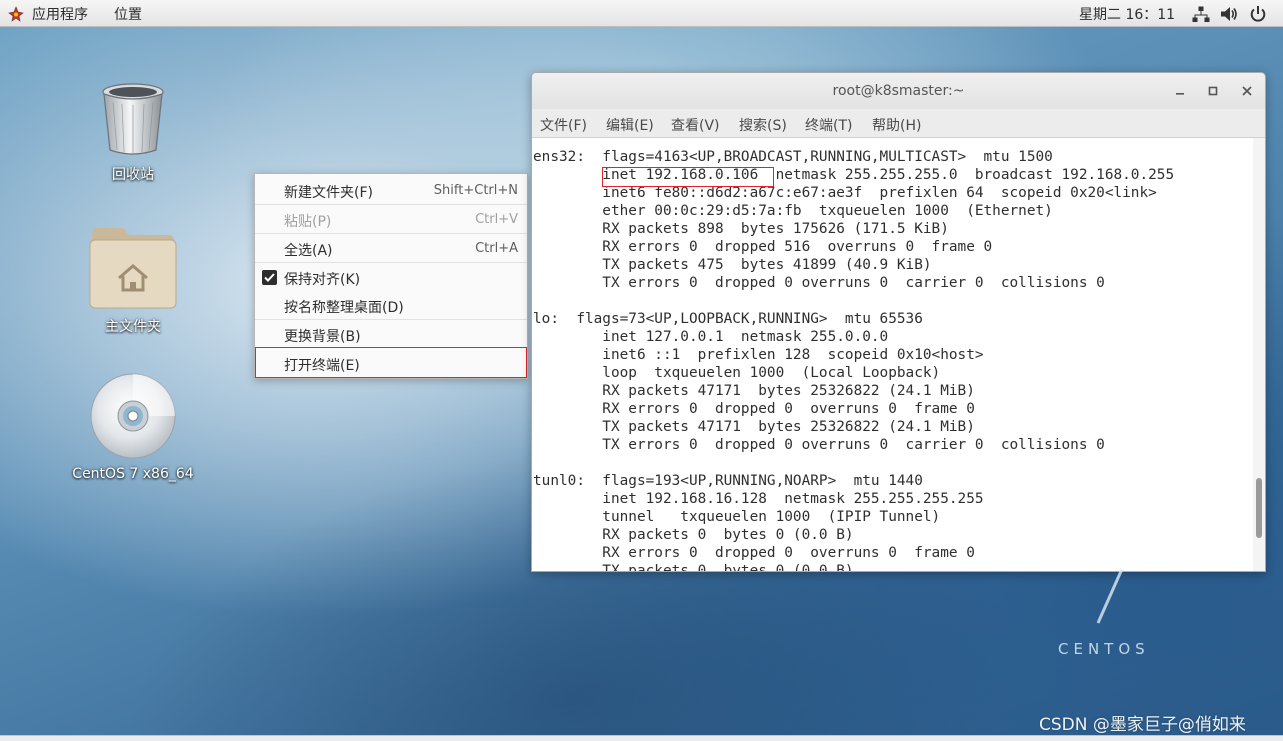 The width and height of the screenshot is (1283, 741). What do you see at coordinates (308, 251) in the screenshot?
I see `menu-item-label: 全选(A)` at bounding box center [308, 251].